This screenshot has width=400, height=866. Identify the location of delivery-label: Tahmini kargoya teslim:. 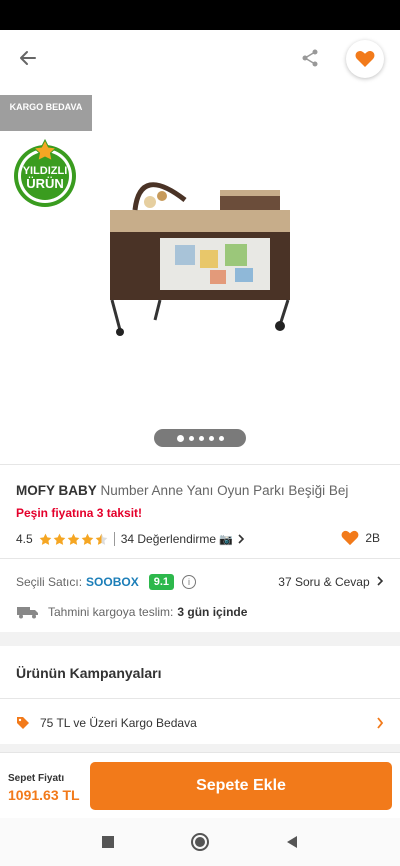
(111, 612).